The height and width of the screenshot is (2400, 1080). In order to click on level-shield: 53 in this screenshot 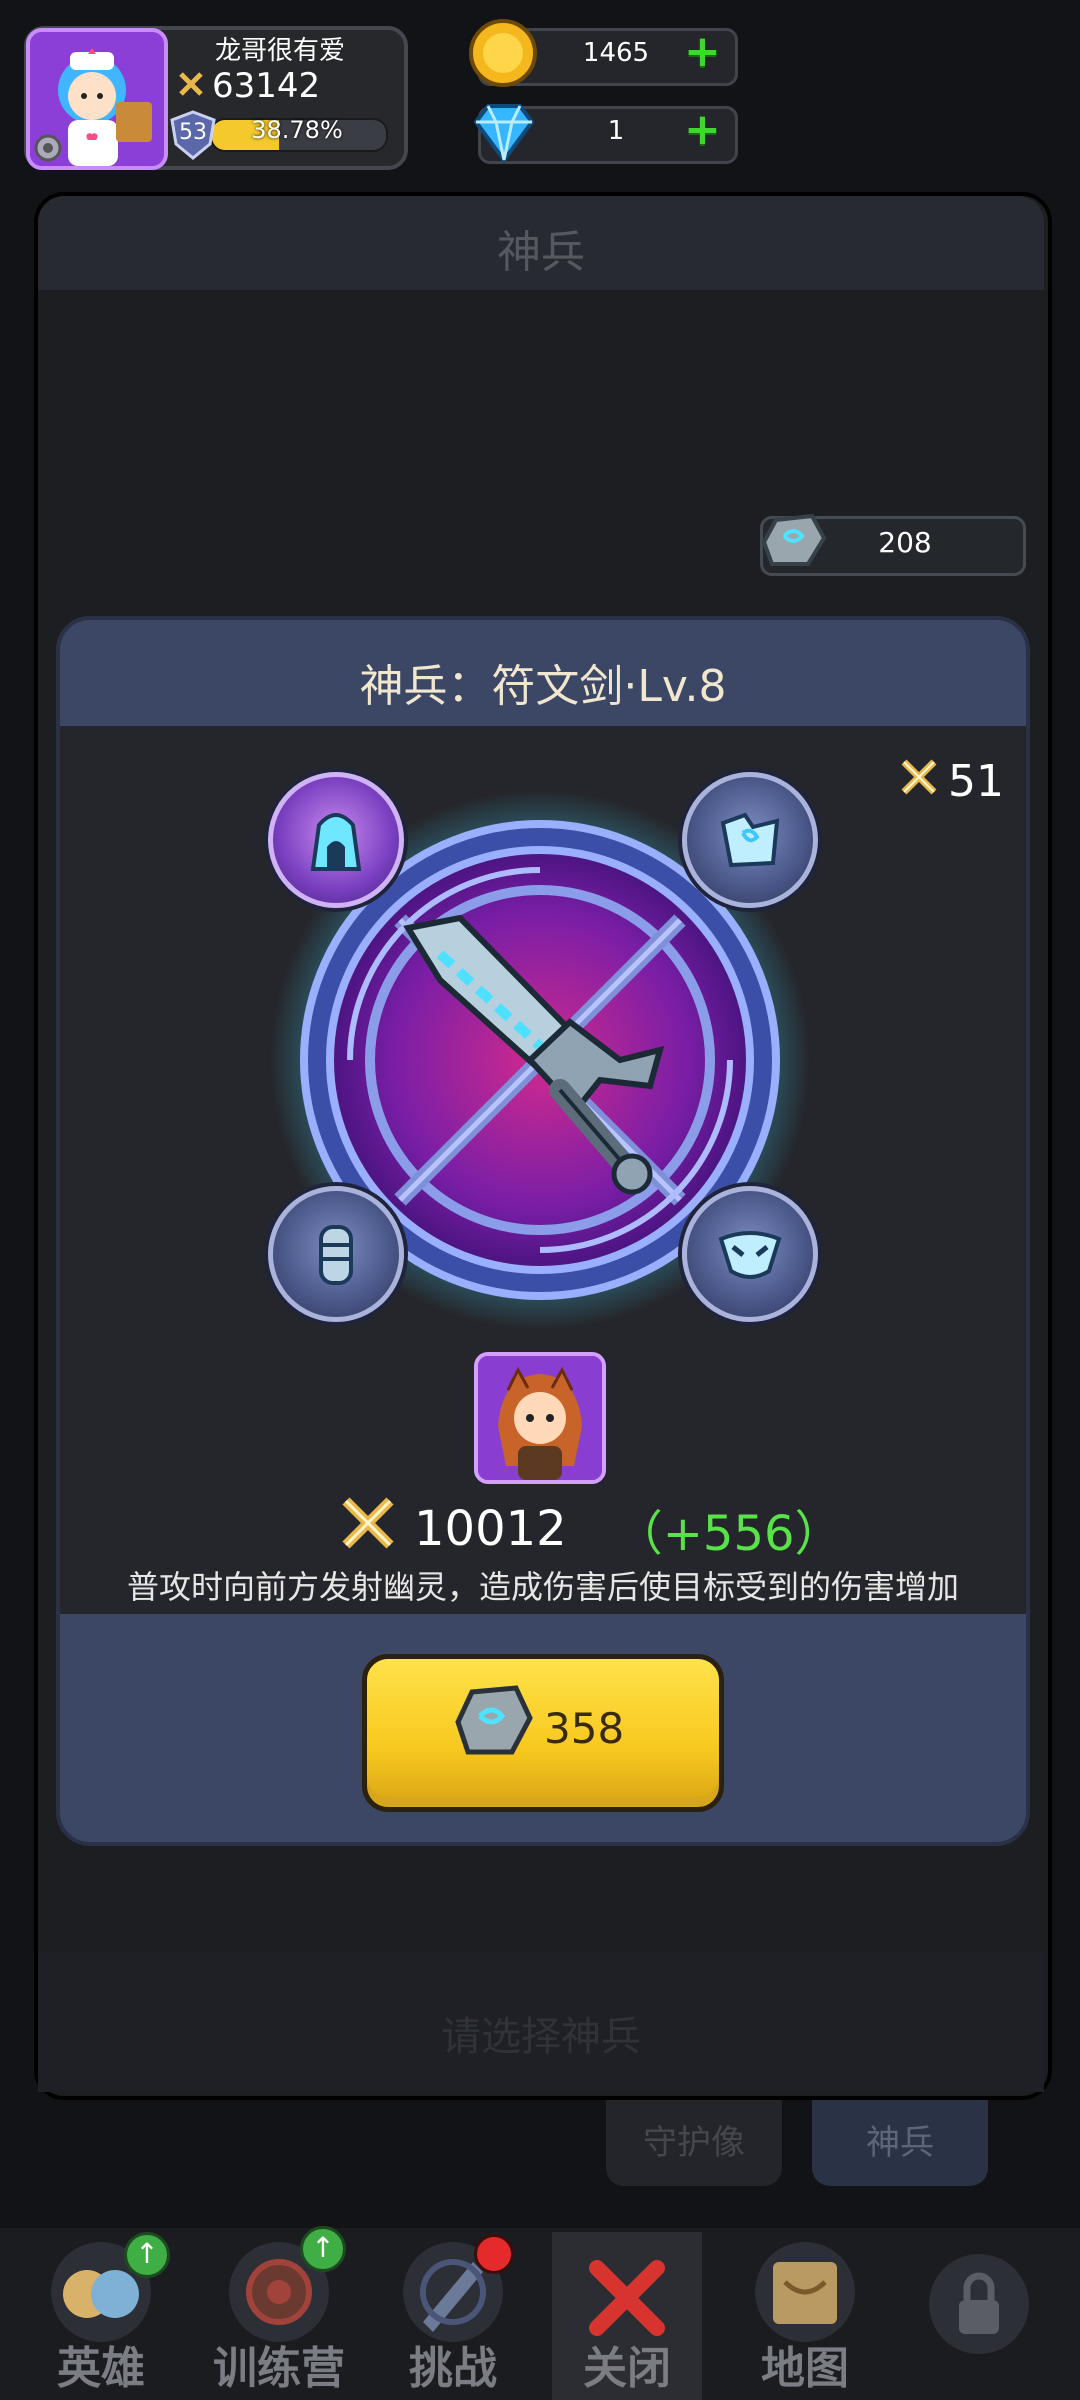, I will do `click(193, 135)`.